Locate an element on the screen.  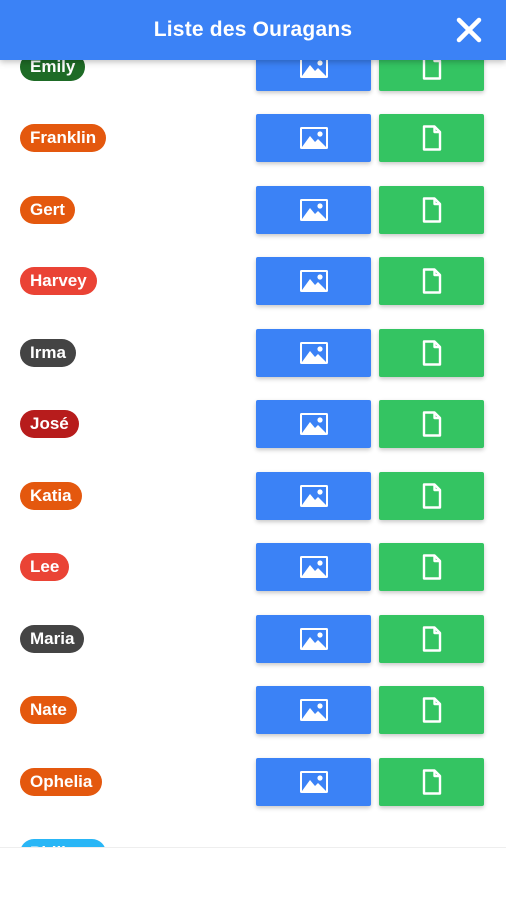
list-item: Harvey is located at coordinates (253, 282).